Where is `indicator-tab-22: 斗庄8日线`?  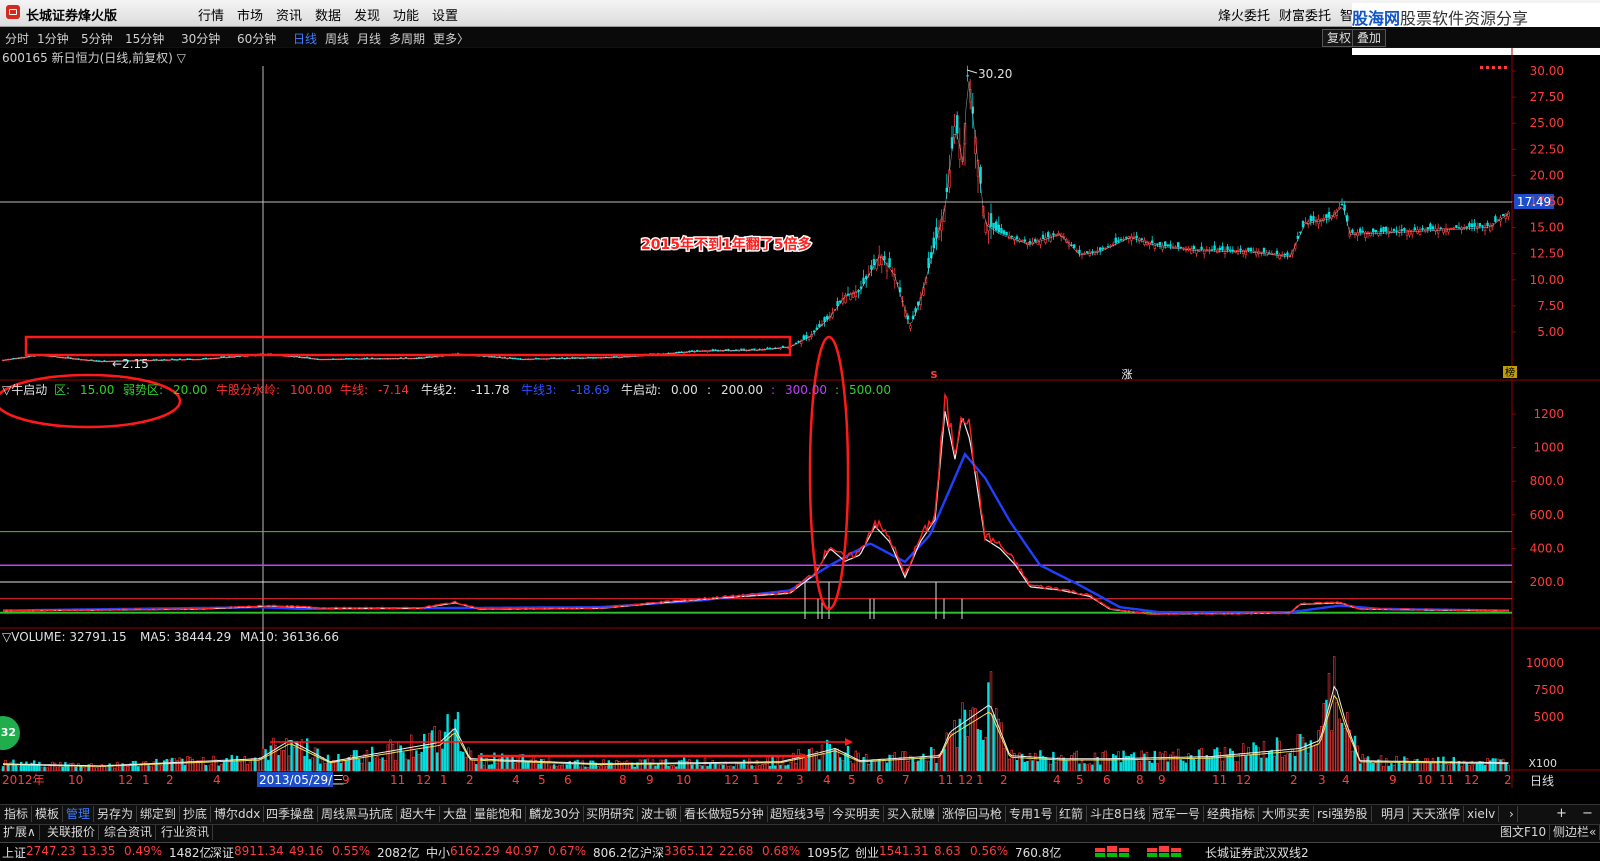
indicator-tab-22: 斗庄8日线 is located at coordinates (1118, 814).